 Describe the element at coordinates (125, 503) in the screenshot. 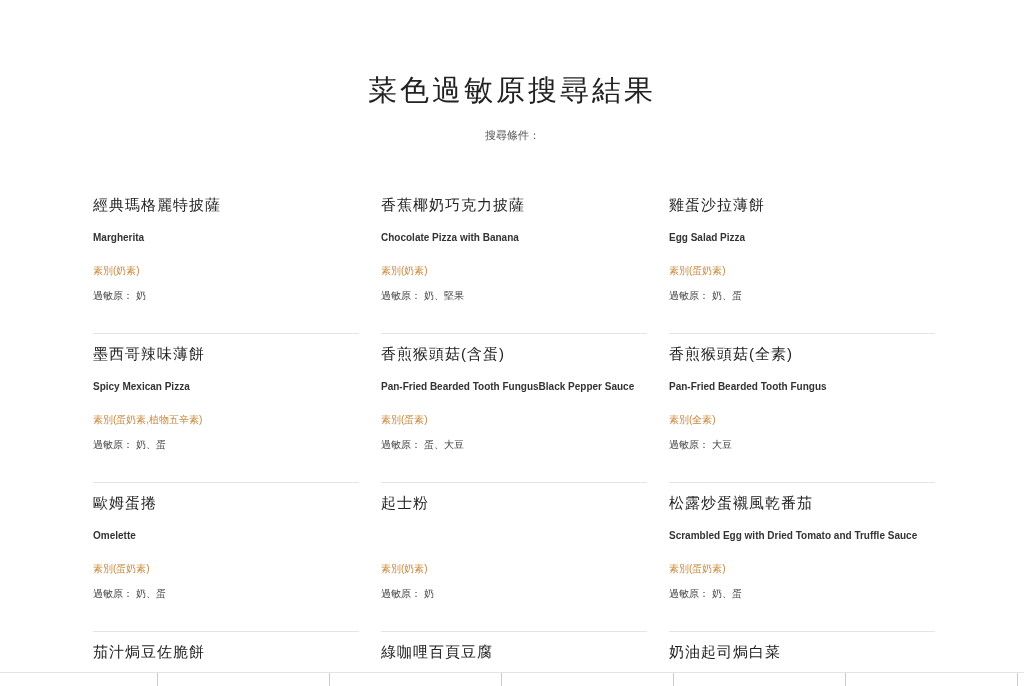

I see `dish-name: 歐姆蛋捲` at that location.